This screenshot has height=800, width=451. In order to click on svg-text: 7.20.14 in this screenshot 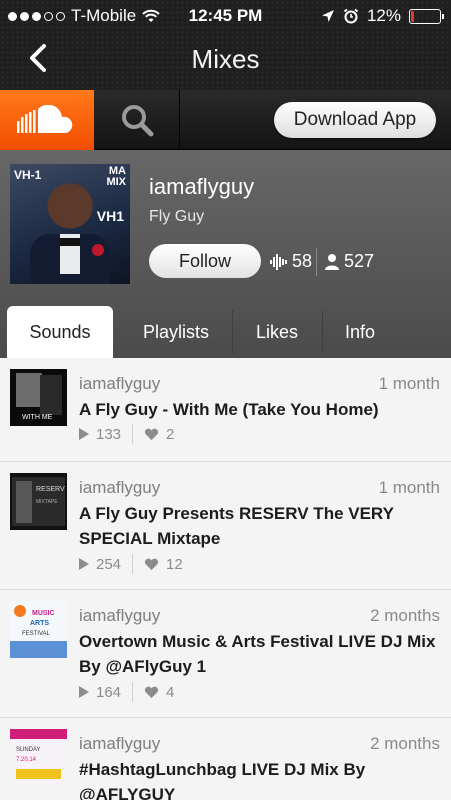, I will do `click(26, 760)`.